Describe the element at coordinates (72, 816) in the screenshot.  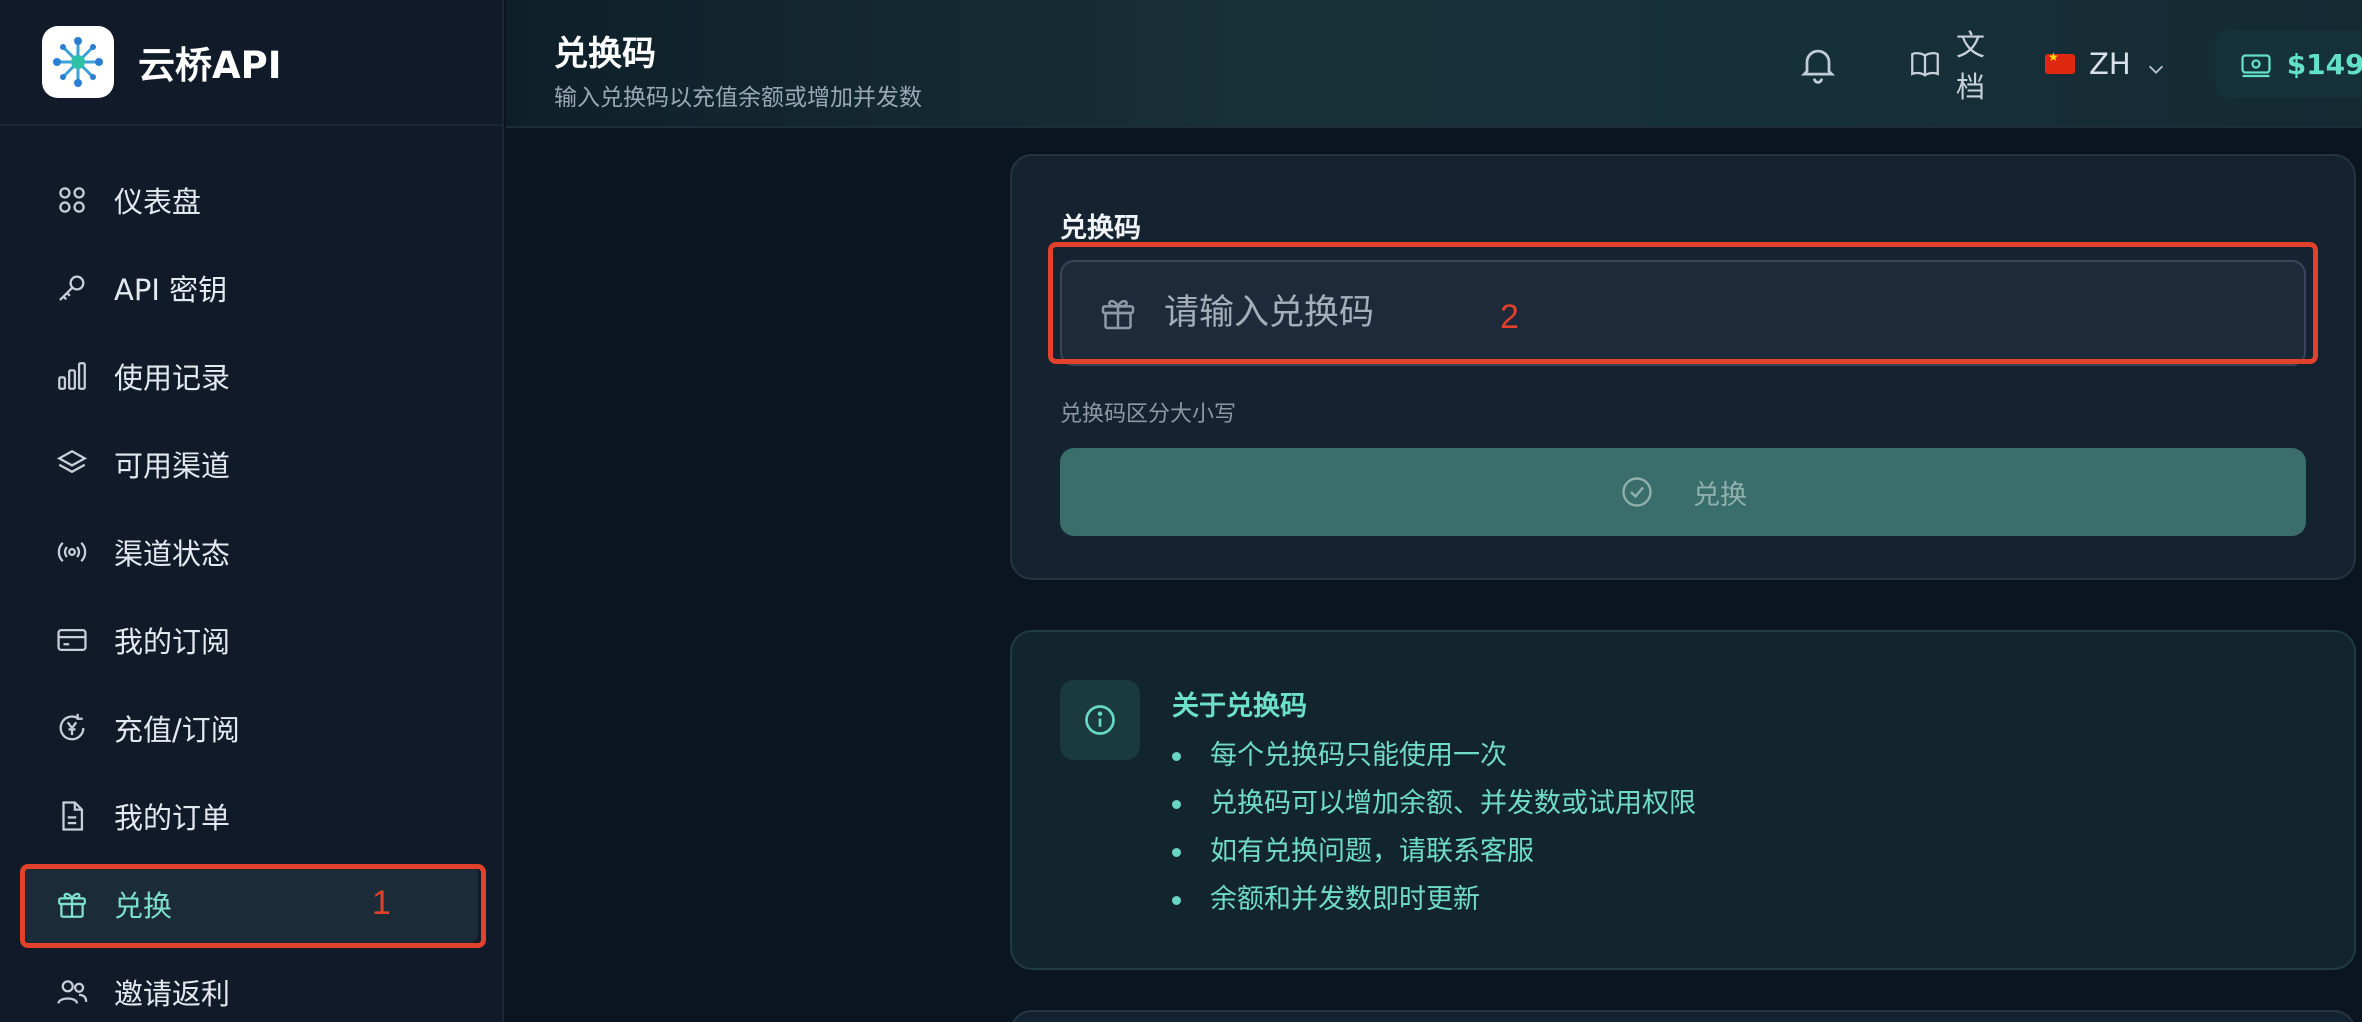
I see `document-icon` at that location.